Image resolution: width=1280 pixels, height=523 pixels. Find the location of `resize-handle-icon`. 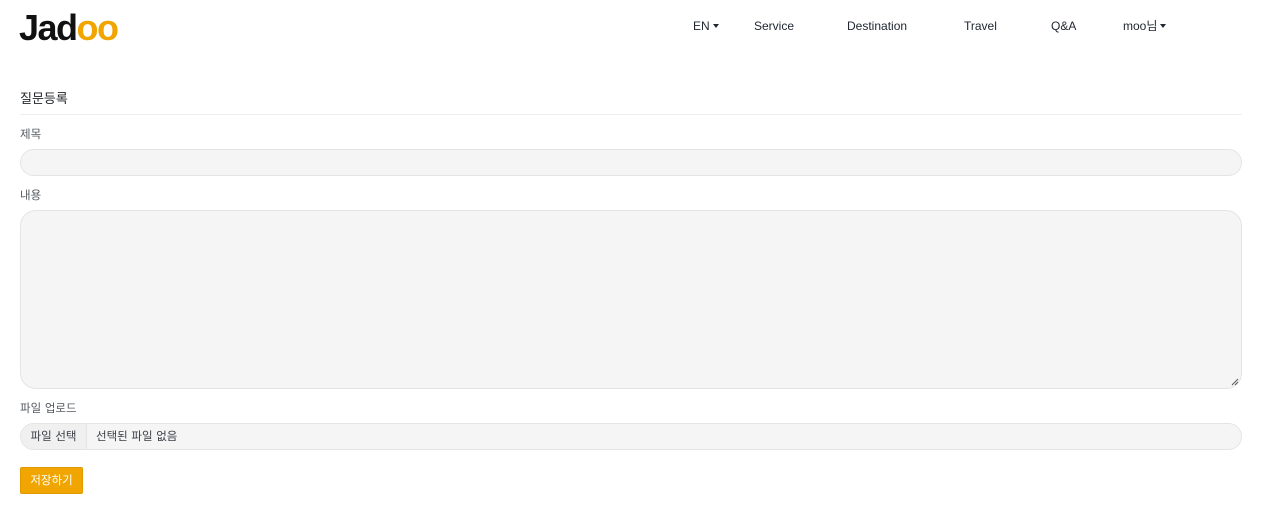

resize-handle-icon is located at coordinates (1235, 382).